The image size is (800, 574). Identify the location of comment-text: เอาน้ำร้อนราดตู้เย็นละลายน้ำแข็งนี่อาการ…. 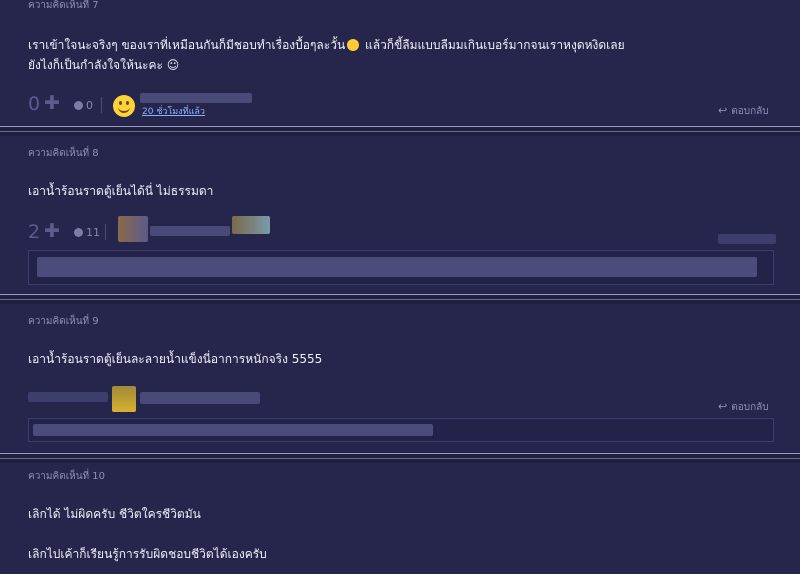
(175, 359).